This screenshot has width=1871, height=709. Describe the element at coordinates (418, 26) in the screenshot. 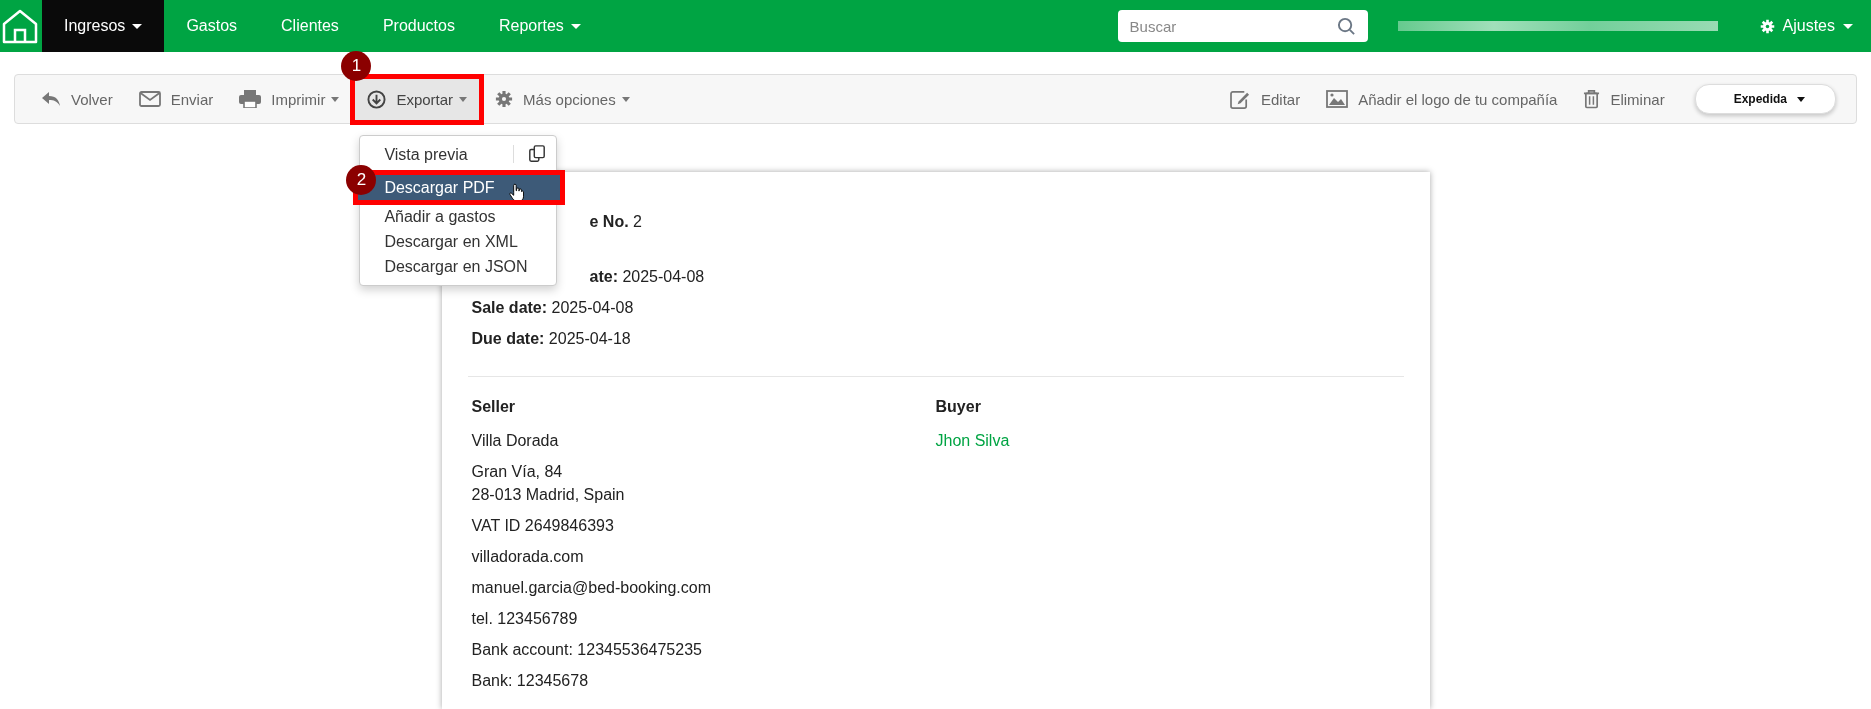

I see `nav-tab: Productos` at that location.